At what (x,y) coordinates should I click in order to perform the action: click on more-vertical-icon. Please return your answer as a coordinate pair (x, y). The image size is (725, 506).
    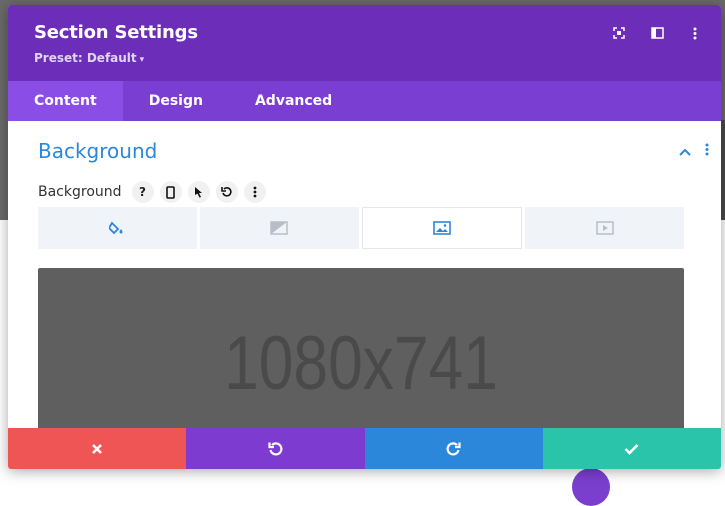
    Looking at the image, I should click on (695, 33).